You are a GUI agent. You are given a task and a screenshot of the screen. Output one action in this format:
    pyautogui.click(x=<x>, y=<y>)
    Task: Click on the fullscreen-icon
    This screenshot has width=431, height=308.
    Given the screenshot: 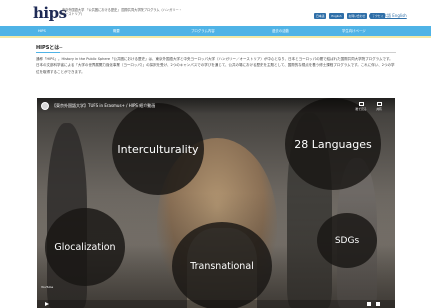 What is the action you would take?
    pyautogui.click(x=378, y=304)
    